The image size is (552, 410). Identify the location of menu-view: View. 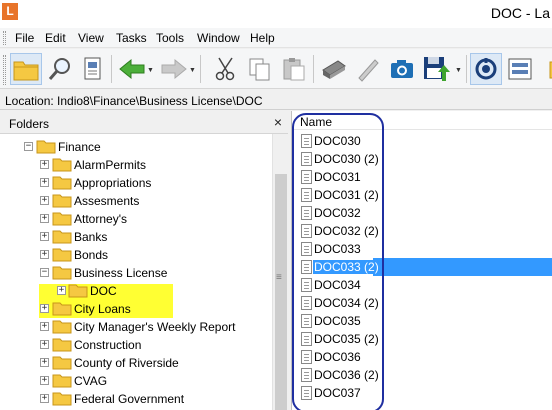
(91, 38).